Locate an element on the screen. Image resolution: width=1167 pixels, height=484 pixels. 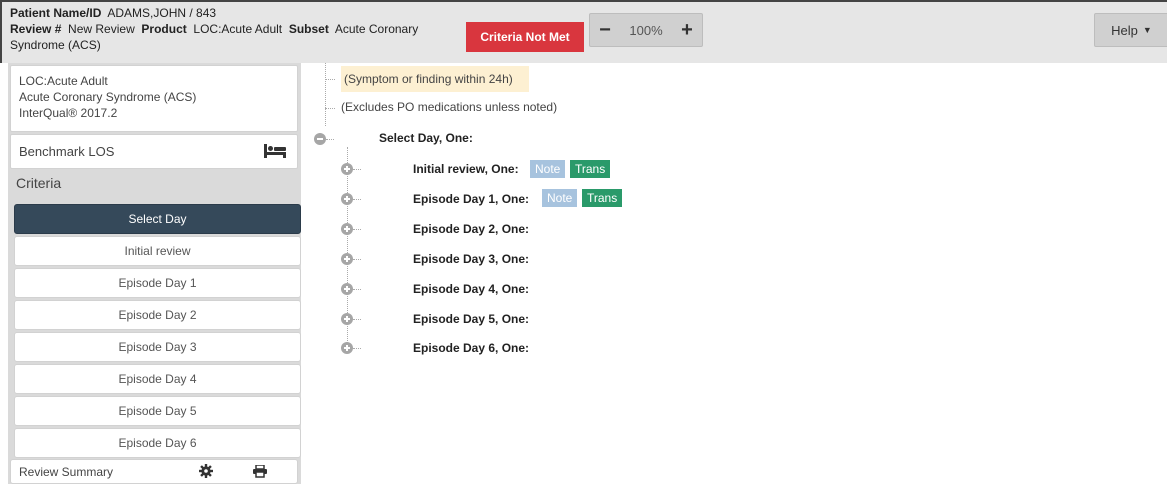
product-label: Product is located at coordinates (164, 29).